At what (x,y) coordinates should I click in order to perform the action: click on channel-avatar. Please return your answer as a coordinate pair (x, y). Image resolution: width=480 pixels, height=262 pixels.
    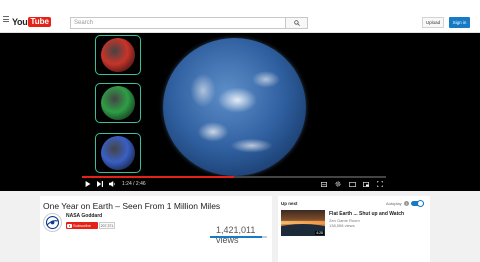
    Looking at the image, I should click on (52, 222).